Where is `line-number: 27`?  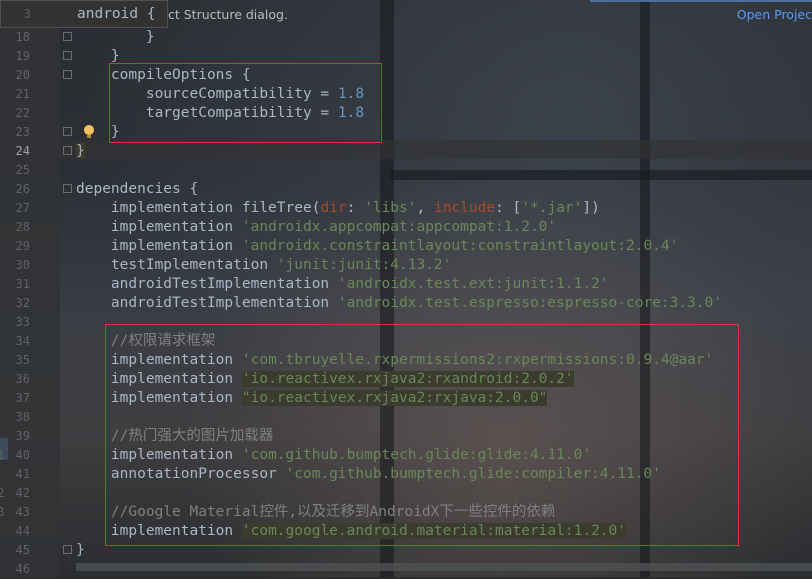
line-number: 27 is located at coordinates (22, 208).